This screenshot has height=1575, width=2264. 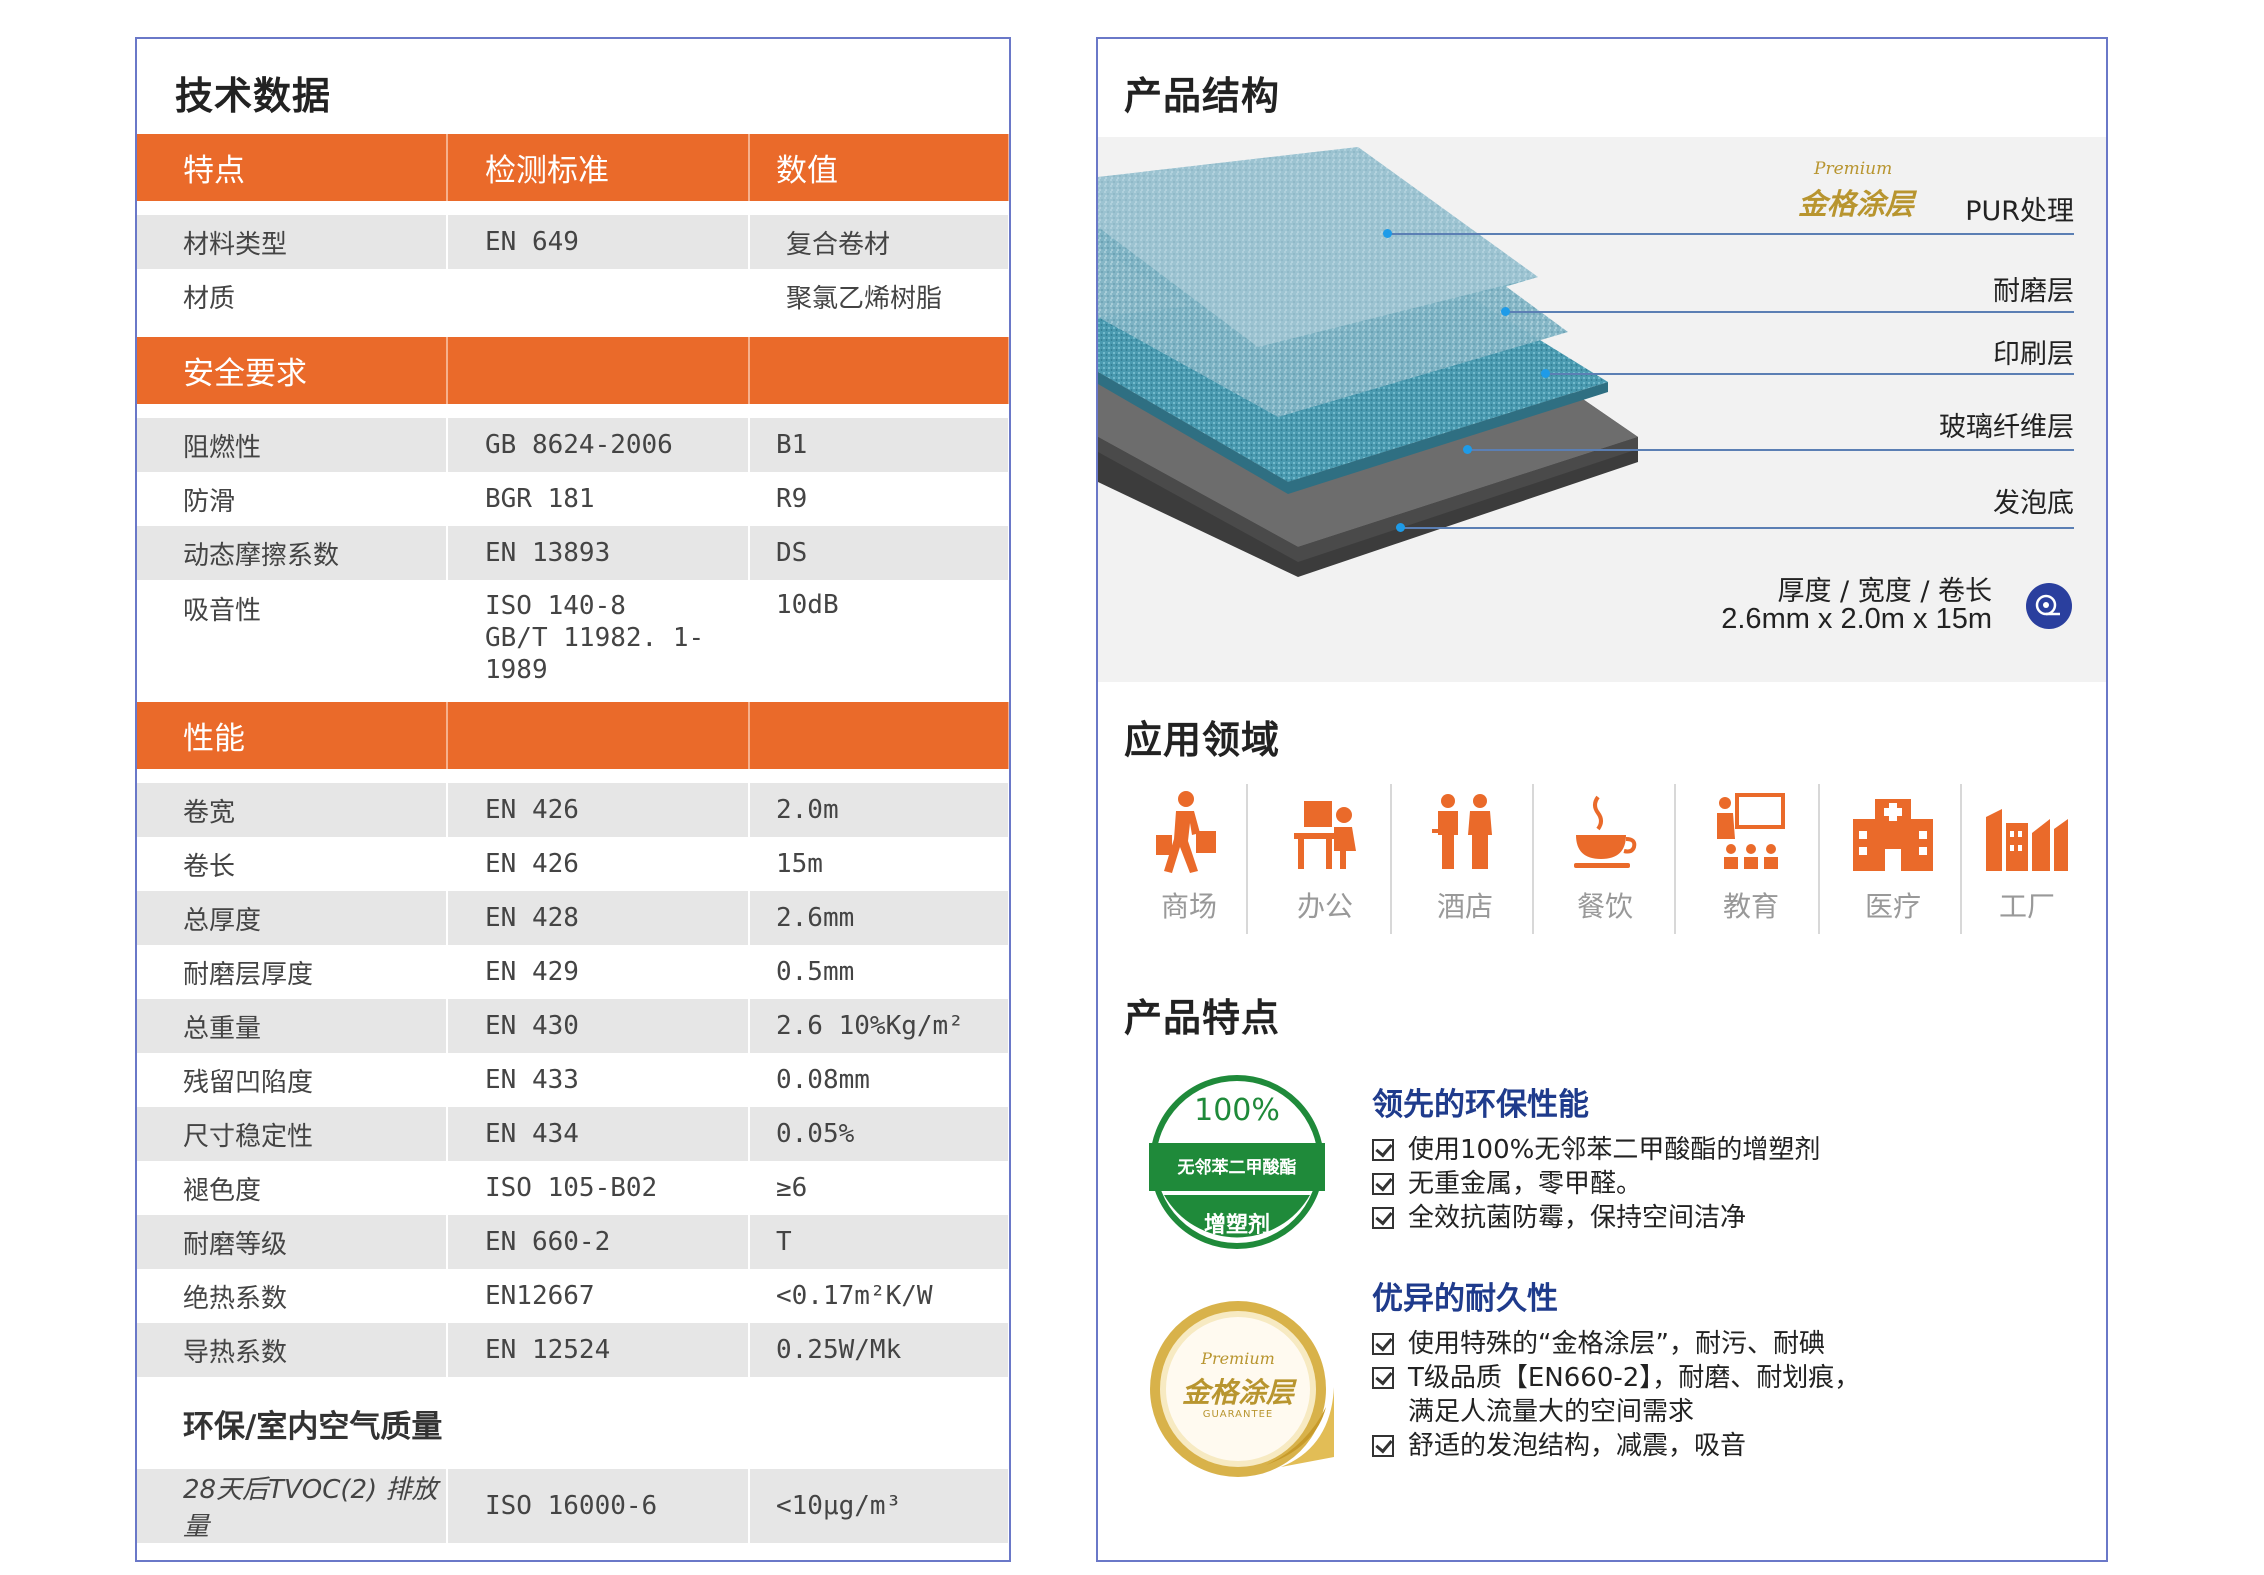 I want to click on section-header-safety: 安全要求, so click(x=573, y=370).